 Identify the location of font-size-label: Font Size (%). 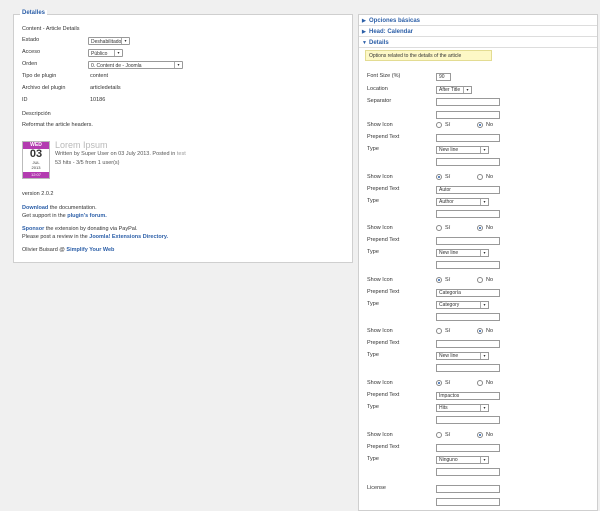
(384, 76).